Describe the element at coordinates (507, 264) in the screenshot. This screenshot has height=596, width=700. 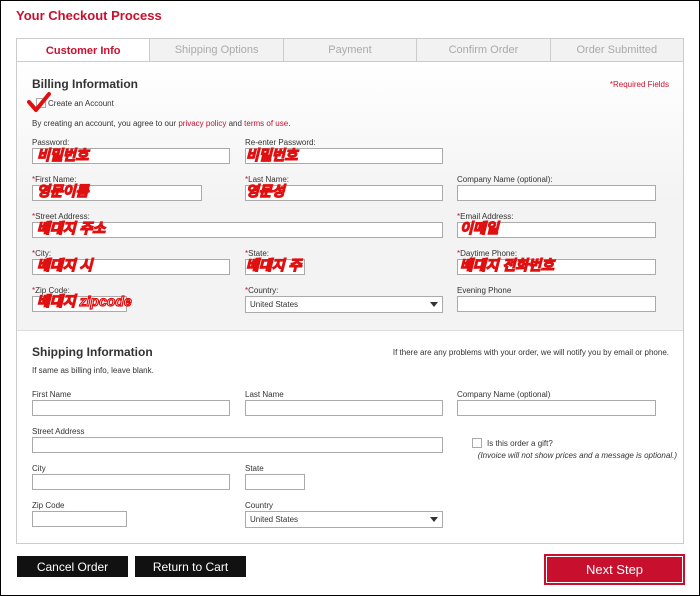
I see `annotation-daytime-phone: 배대지 전화번호` at that location.